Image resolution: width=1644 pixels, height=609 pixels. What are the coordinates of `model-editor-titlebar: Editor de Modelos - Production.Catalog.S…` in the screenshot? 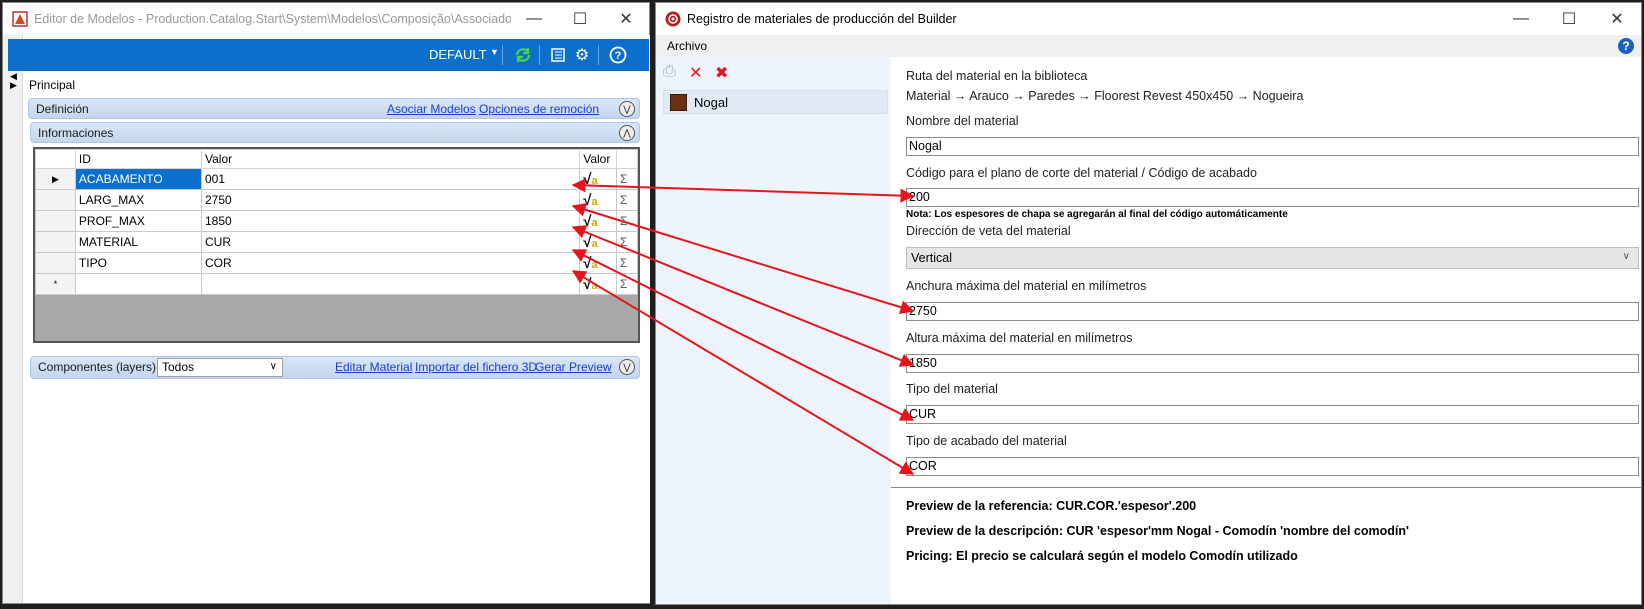 It's located at (326, 19).